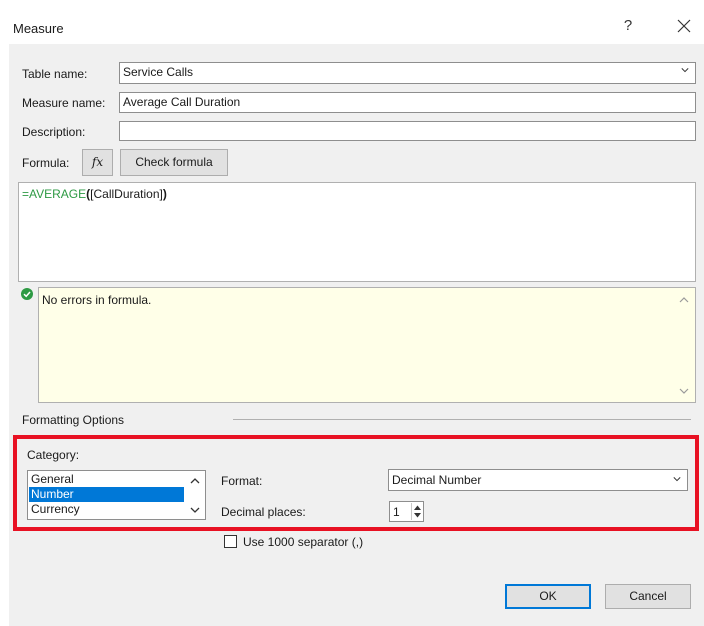 Image resolution: width=704 pixels, height=626 pixels. I want to click on category-listbox: General Number Currency, so click(116, 495).